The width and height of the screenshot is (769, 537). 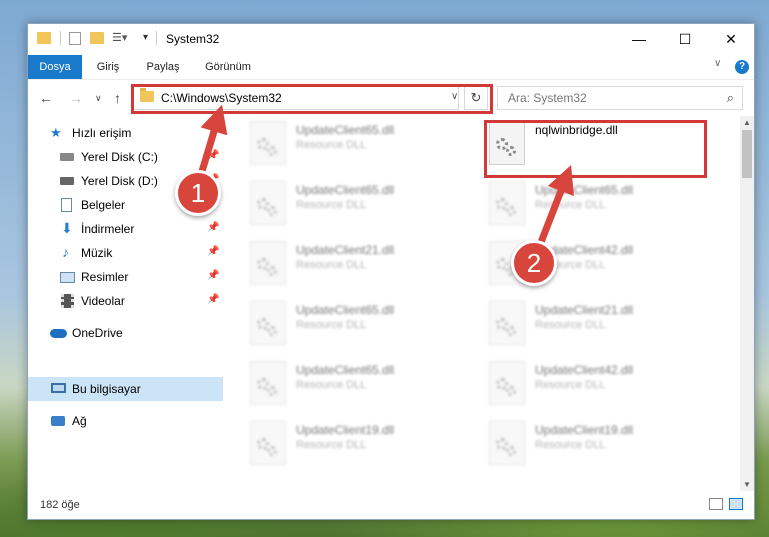 What do you see at coordinates (67, 277) in the screenshot?
I see `pictures-icon` at bounding box center [67, 277].